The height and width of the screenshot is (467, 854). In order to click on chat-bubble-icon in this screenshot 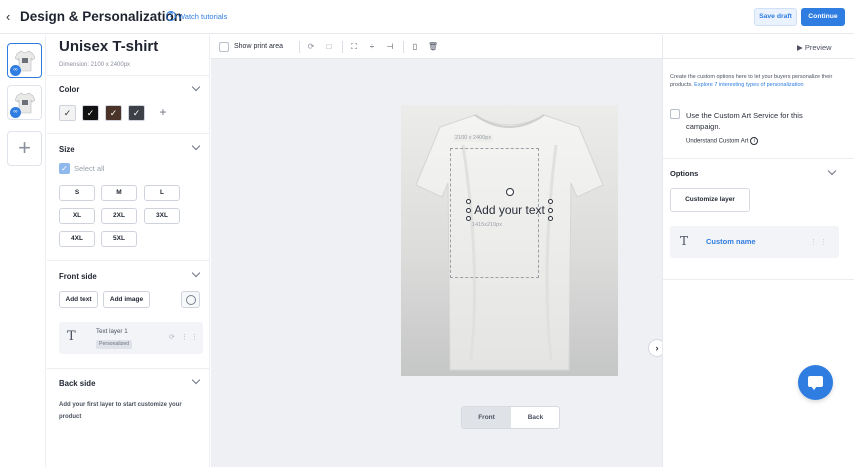, I will do `click(815, 383)`.